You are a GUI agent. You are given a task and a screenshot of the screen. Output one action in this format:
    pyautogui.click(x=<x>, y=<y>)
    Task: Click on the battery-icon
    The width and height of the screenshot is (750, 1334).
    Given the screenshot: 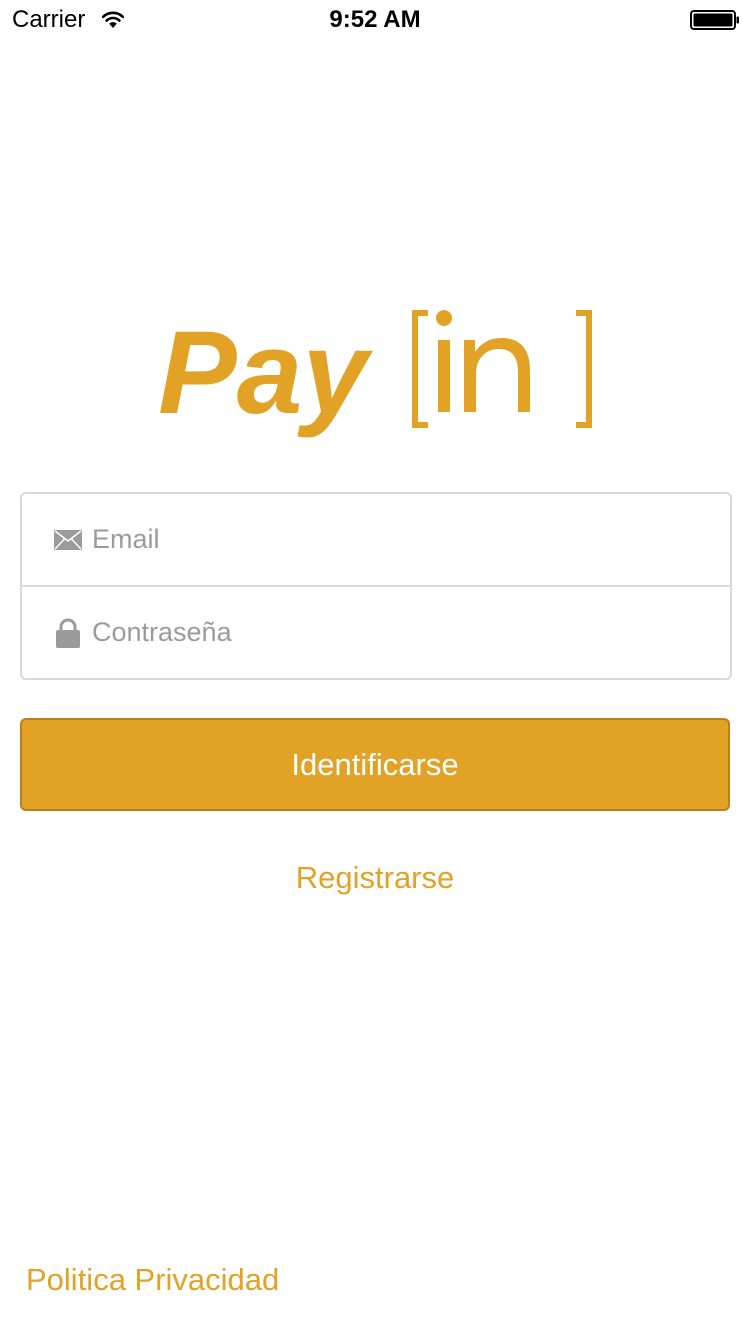 What is the action you would take?
    pyautogui.click(x=714, y=20)
    